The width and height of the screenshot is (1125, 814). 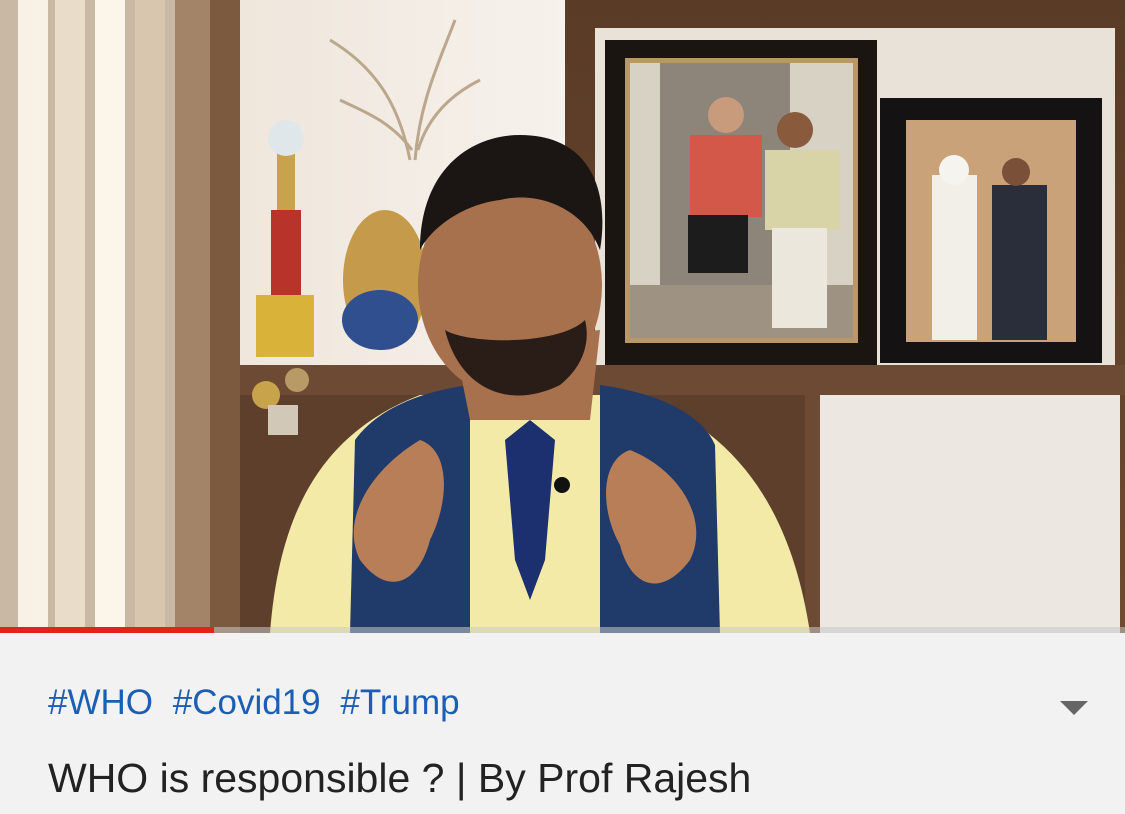 I want to click on hashtag-link: #Trump, so click(x=399, y=702).